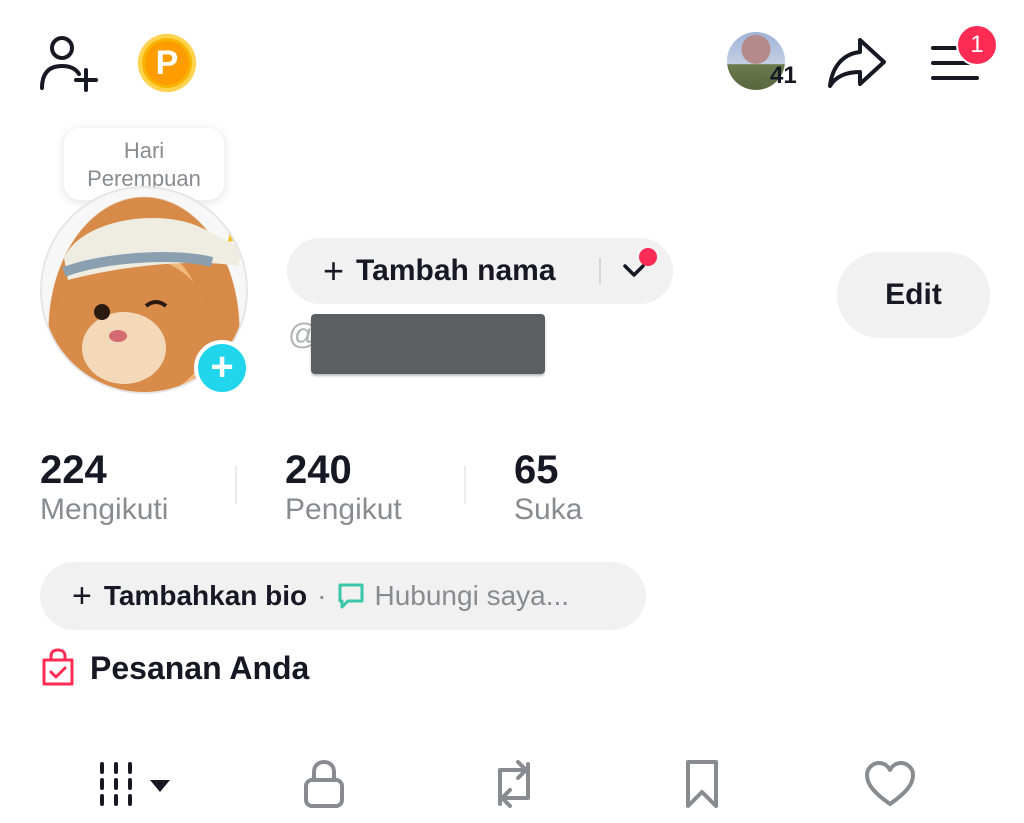 The image size is (1024, 823). I want to click on lock-icon, so click(324, 783).